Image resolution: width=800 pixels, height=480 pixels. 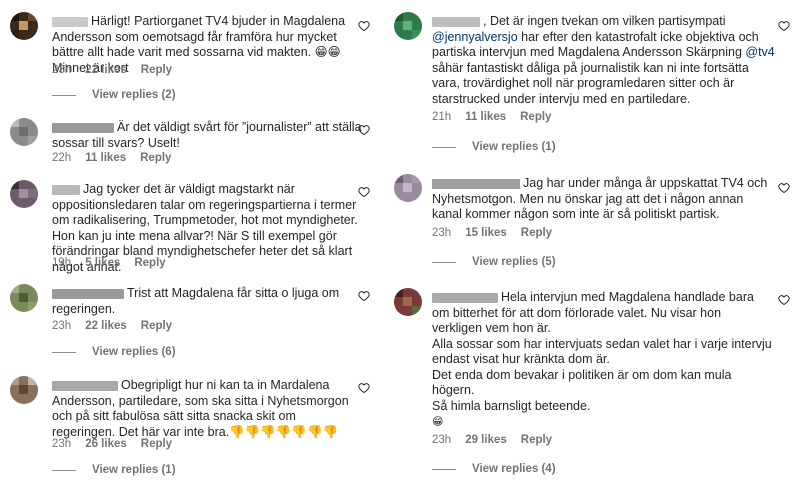 What do you see at coordinates (442, 117) in the screenshot?
I see `timestamp: 21h` at bounding box center [442, 117].